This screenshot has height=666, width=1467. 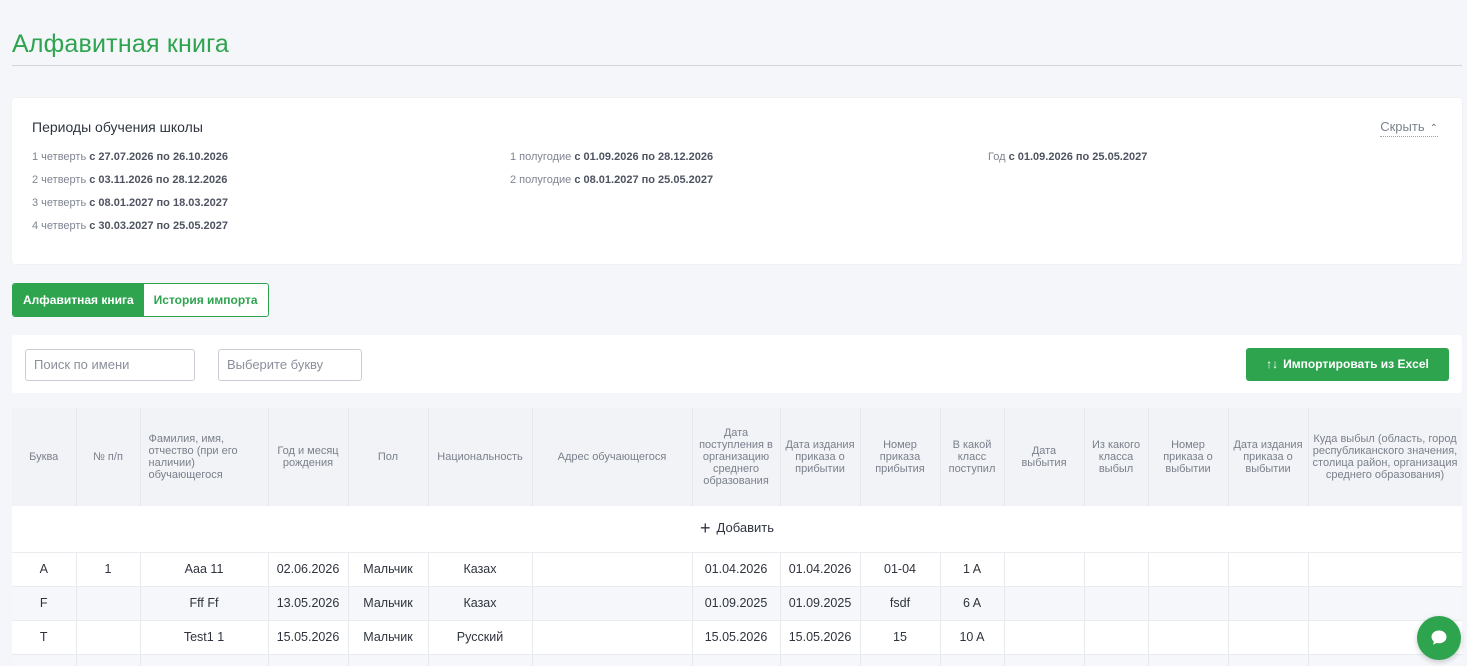 I want to click on import-excel-button: ↑↓ Импортировать из Excel, so click(x=1347, y=364).